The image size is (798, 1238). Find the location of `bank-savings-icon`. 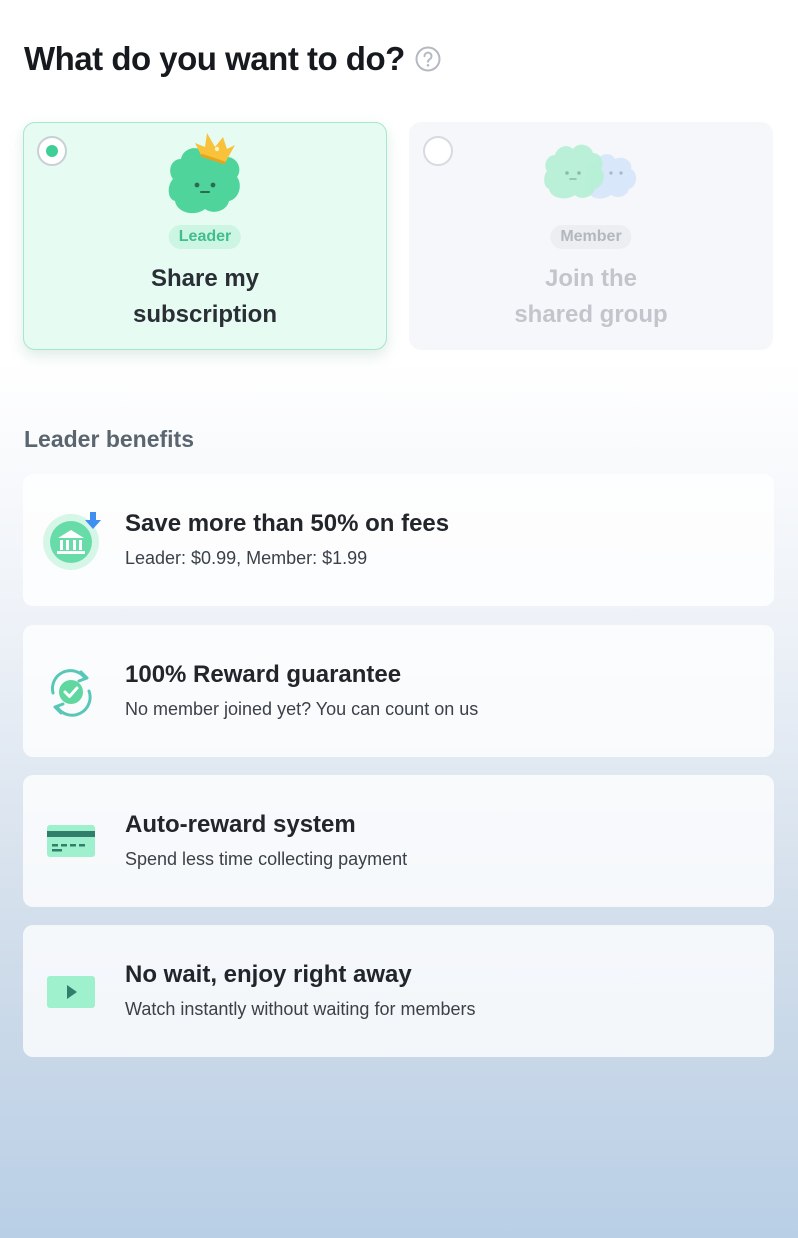

bank-savings-icon is located at coordinates (72, 541).